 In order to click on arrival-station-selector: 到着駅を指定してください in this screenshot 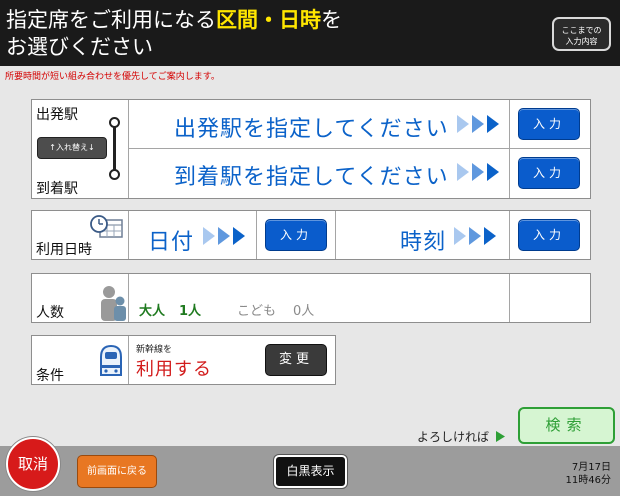, I will do `click(319, 173)`.